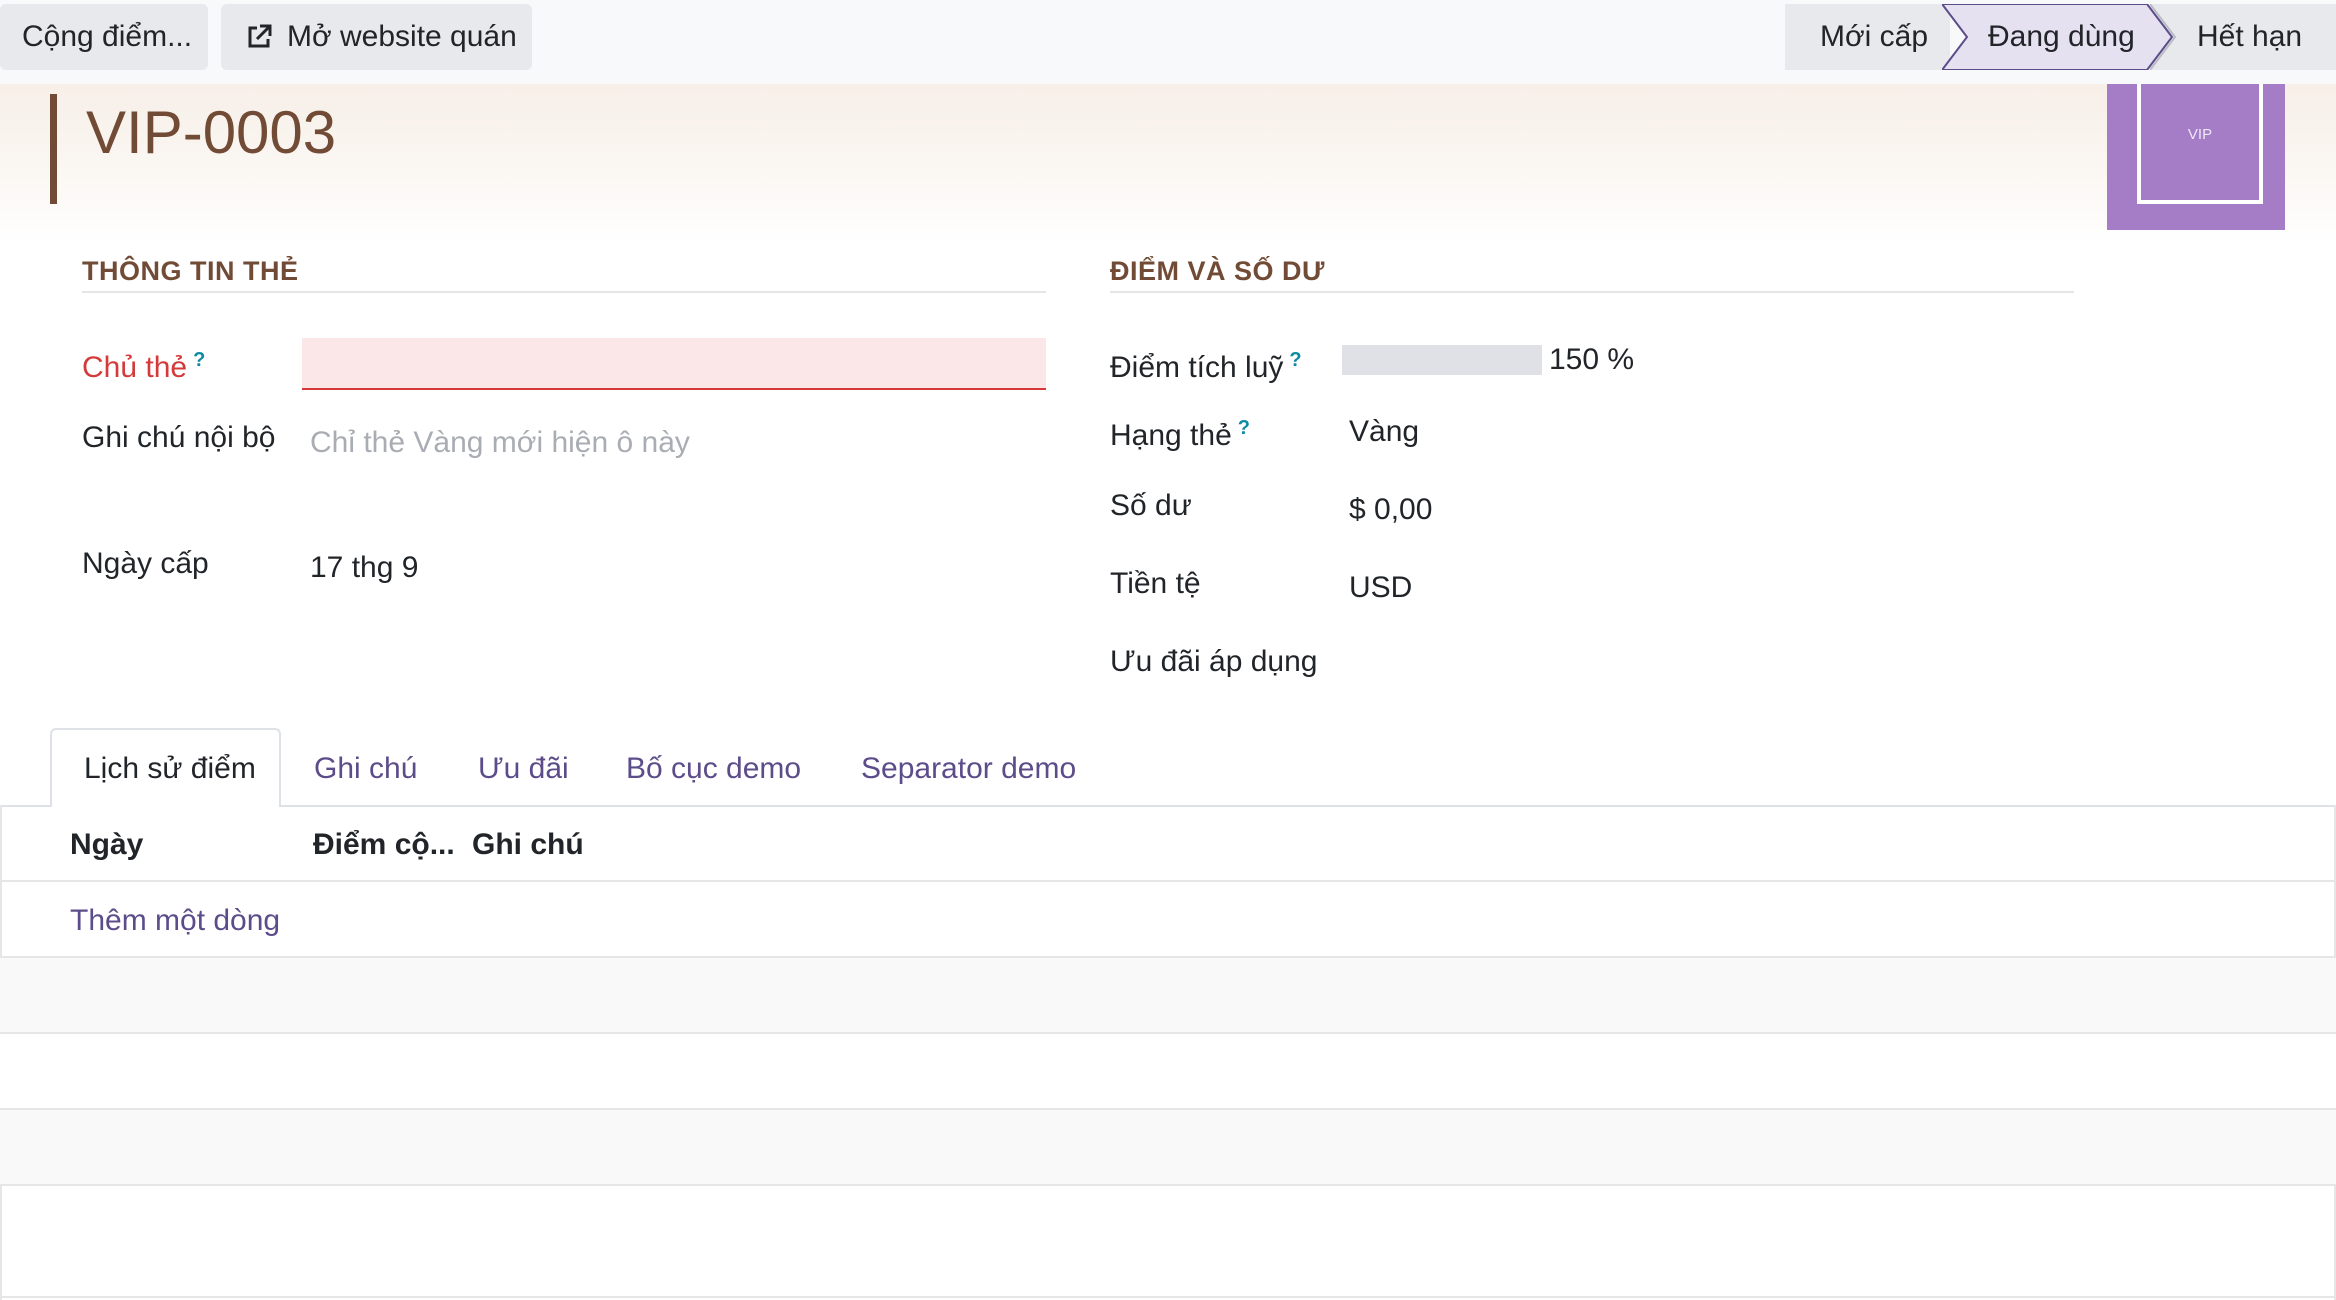  I want to click on add-line-link: Thêm một dòng, so click(175, 921).